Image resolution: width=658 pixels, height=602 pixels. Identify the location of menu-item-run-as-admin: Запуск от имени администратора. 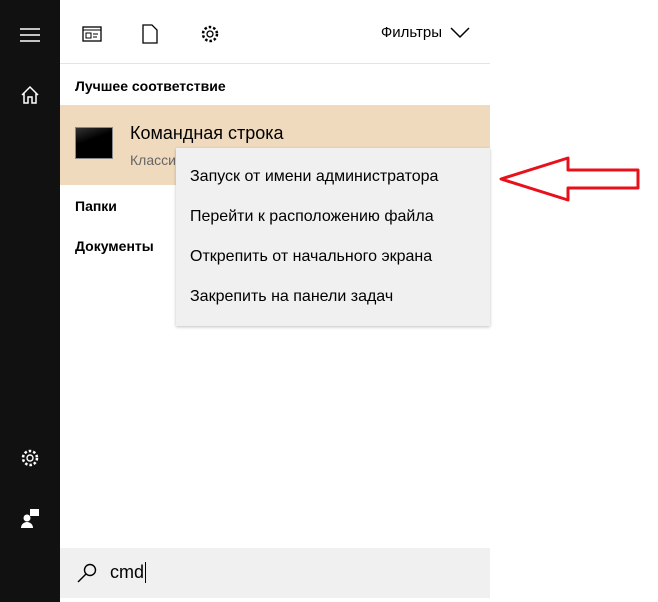
(333, 177).